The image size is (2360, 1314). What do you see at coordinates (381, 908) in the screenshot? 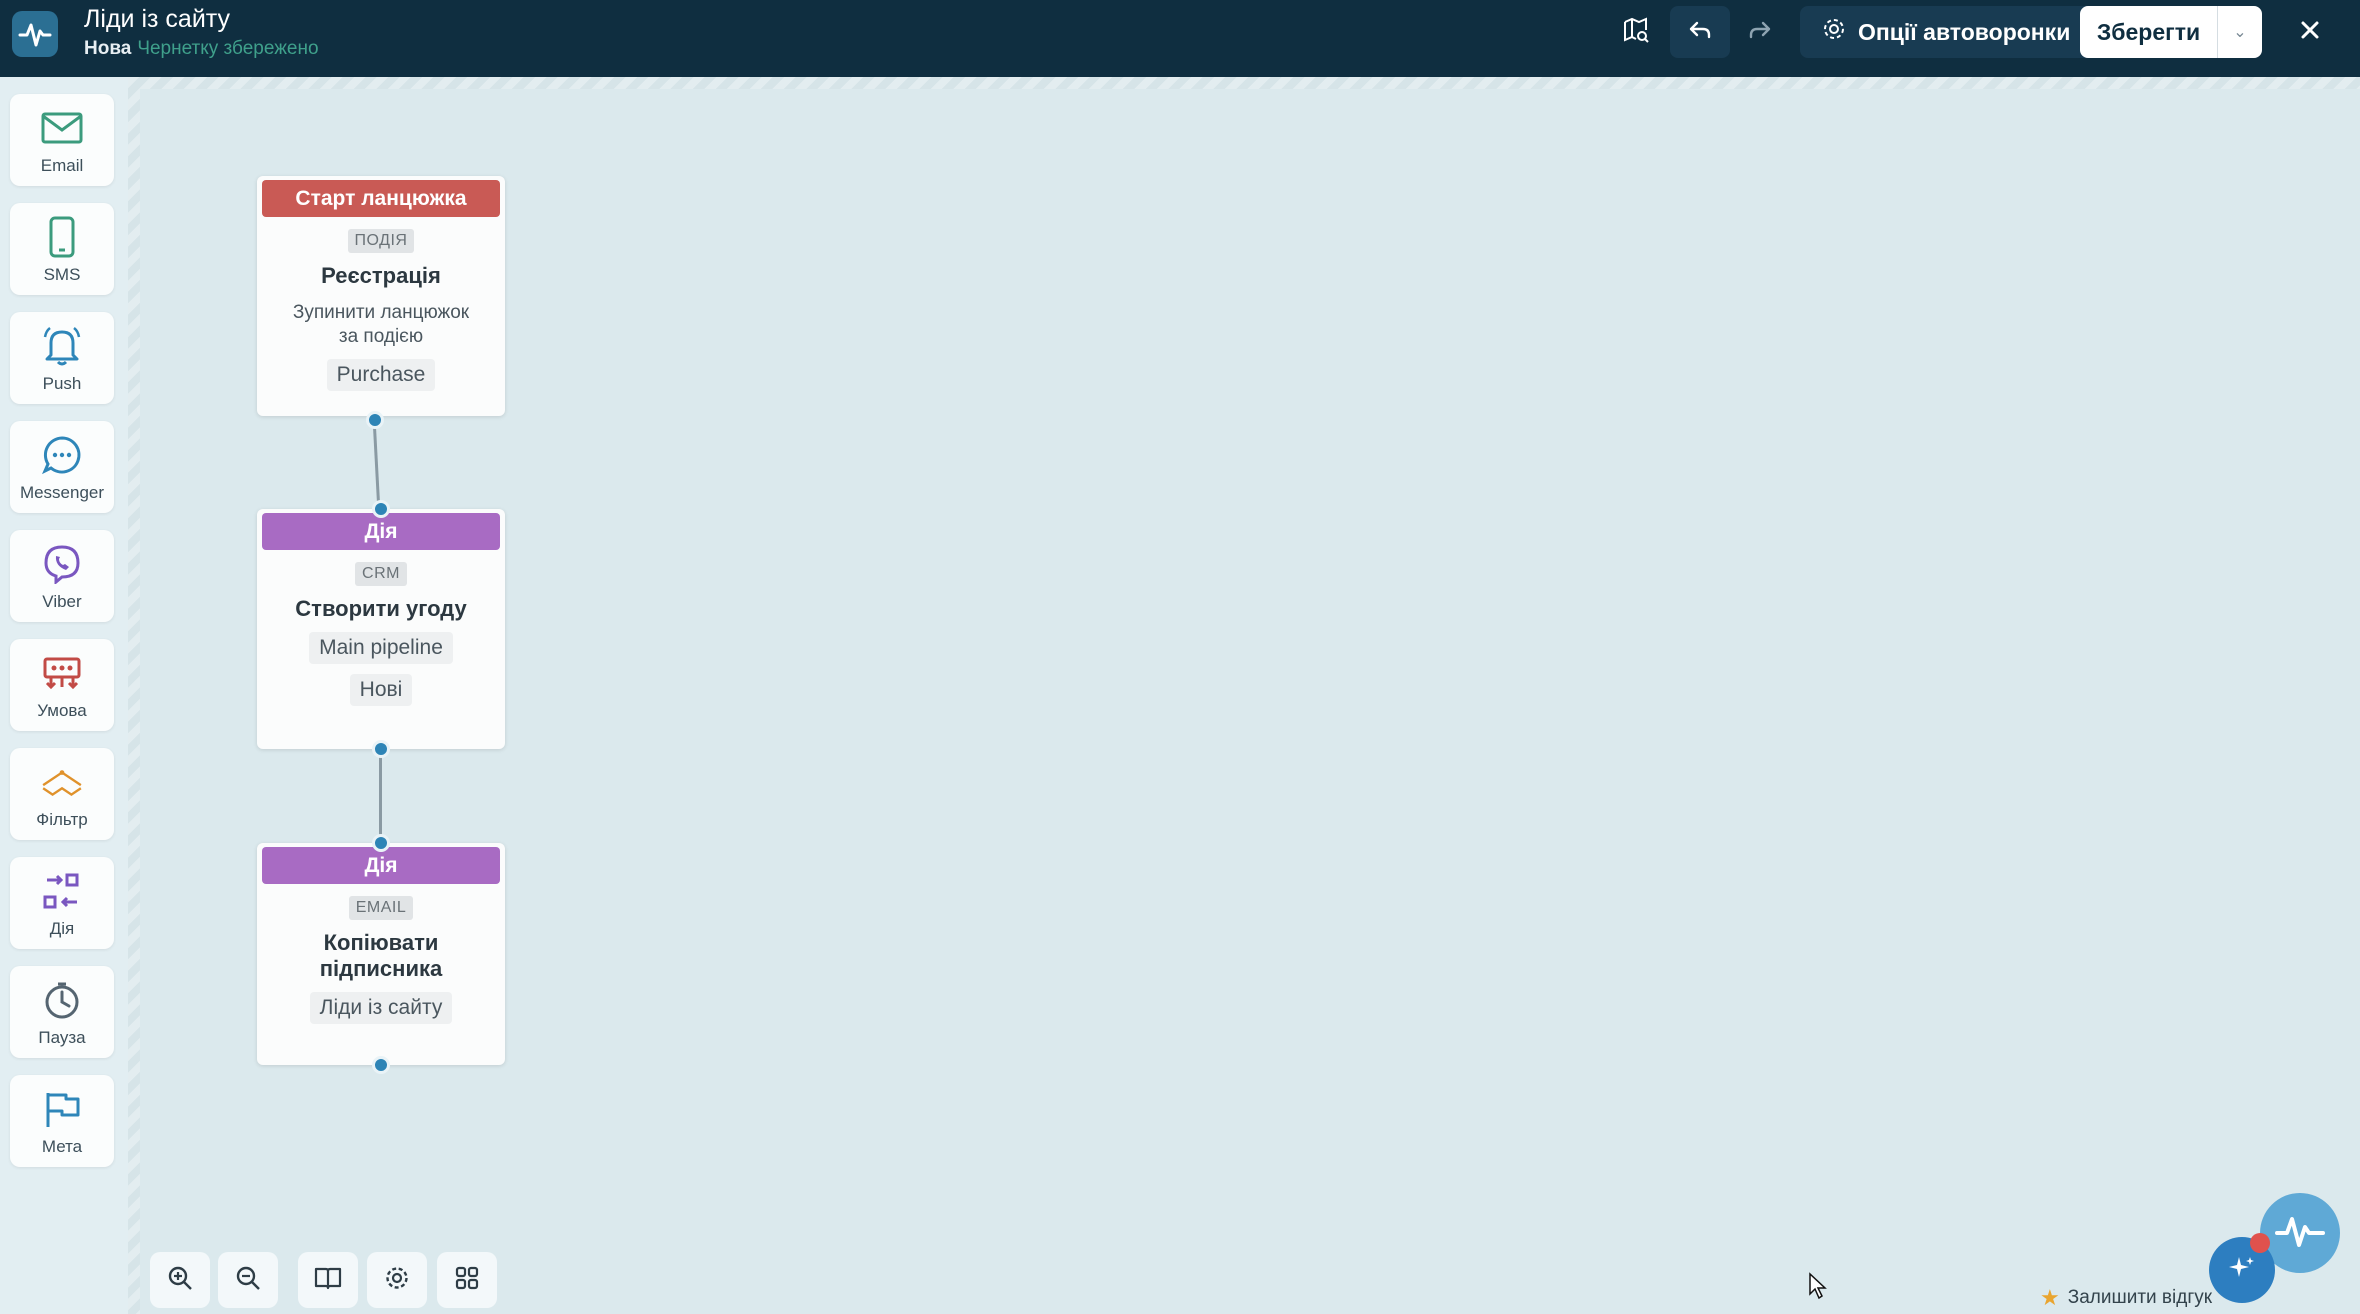
I see `node-type-tag: EMAIL` at bounding box center [381, 908].